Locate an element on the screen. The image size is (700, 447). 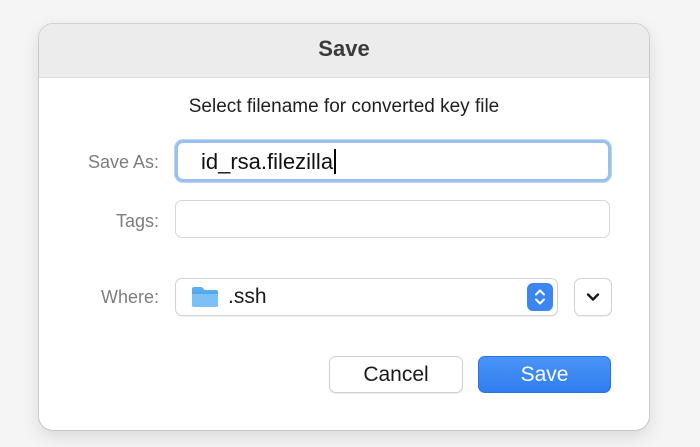
save-button: Save is located at coordinates (544, 374).